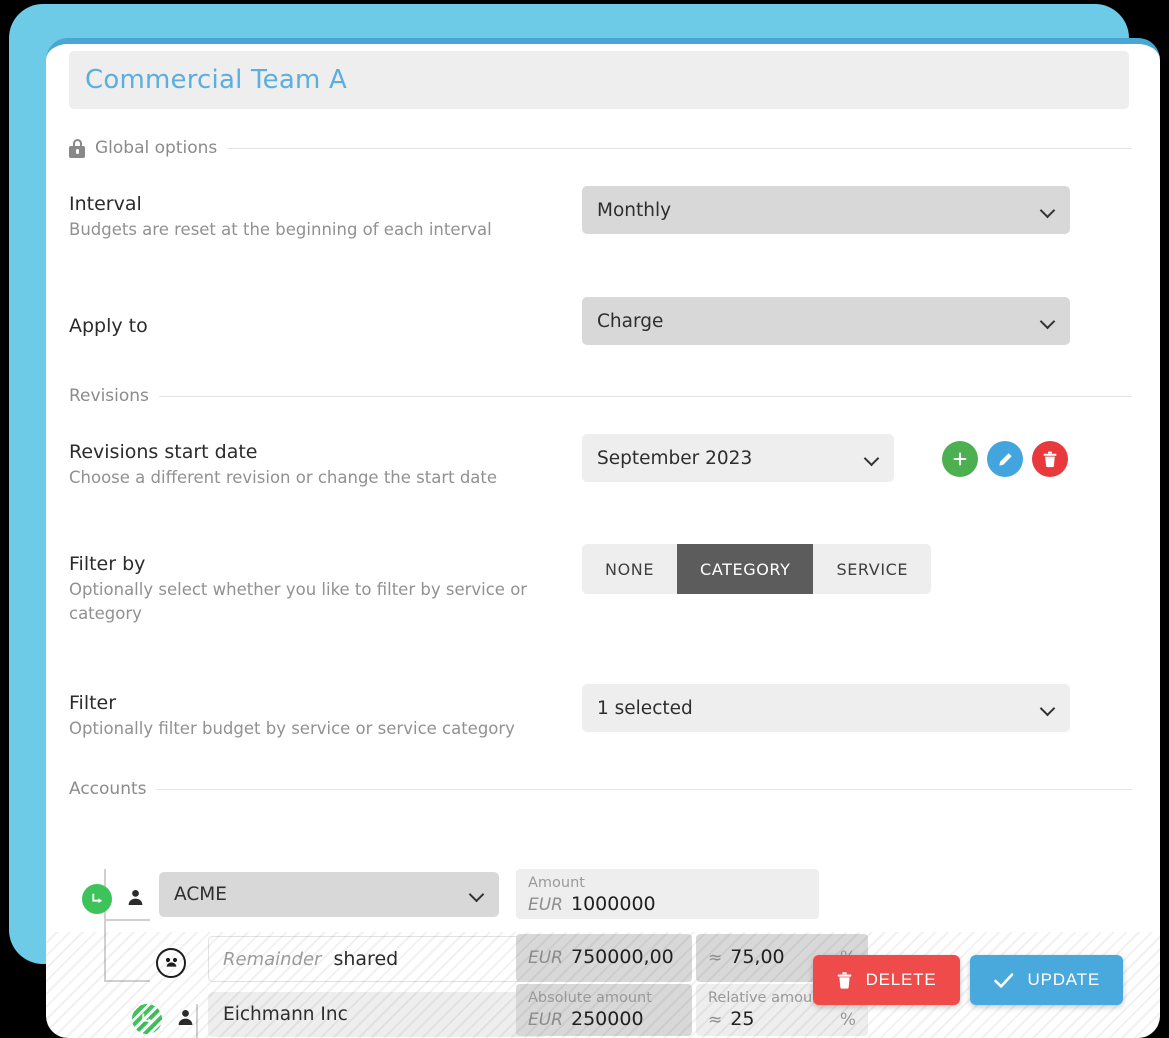 The height and width of the screenshot is (1038, 1169). What do you see at coordinates (847, 1020) in the screenshot?
I see `percent-symbol: %` at bounding box center [847, 1020].